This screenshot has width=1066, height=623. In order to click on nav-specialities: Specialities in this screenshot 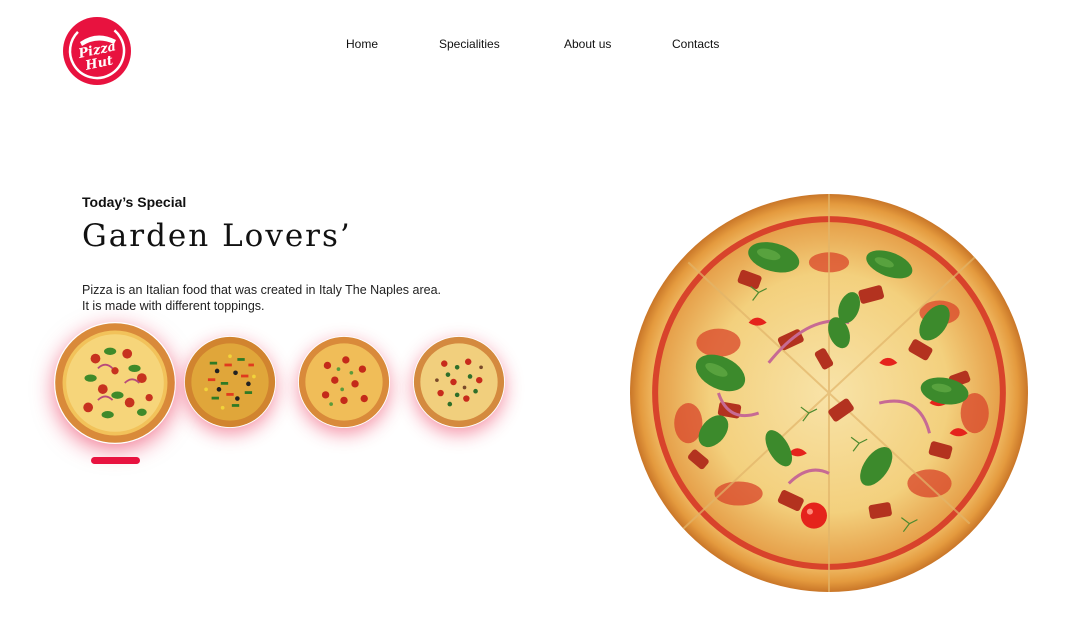, I will do `click(469, 44)`.